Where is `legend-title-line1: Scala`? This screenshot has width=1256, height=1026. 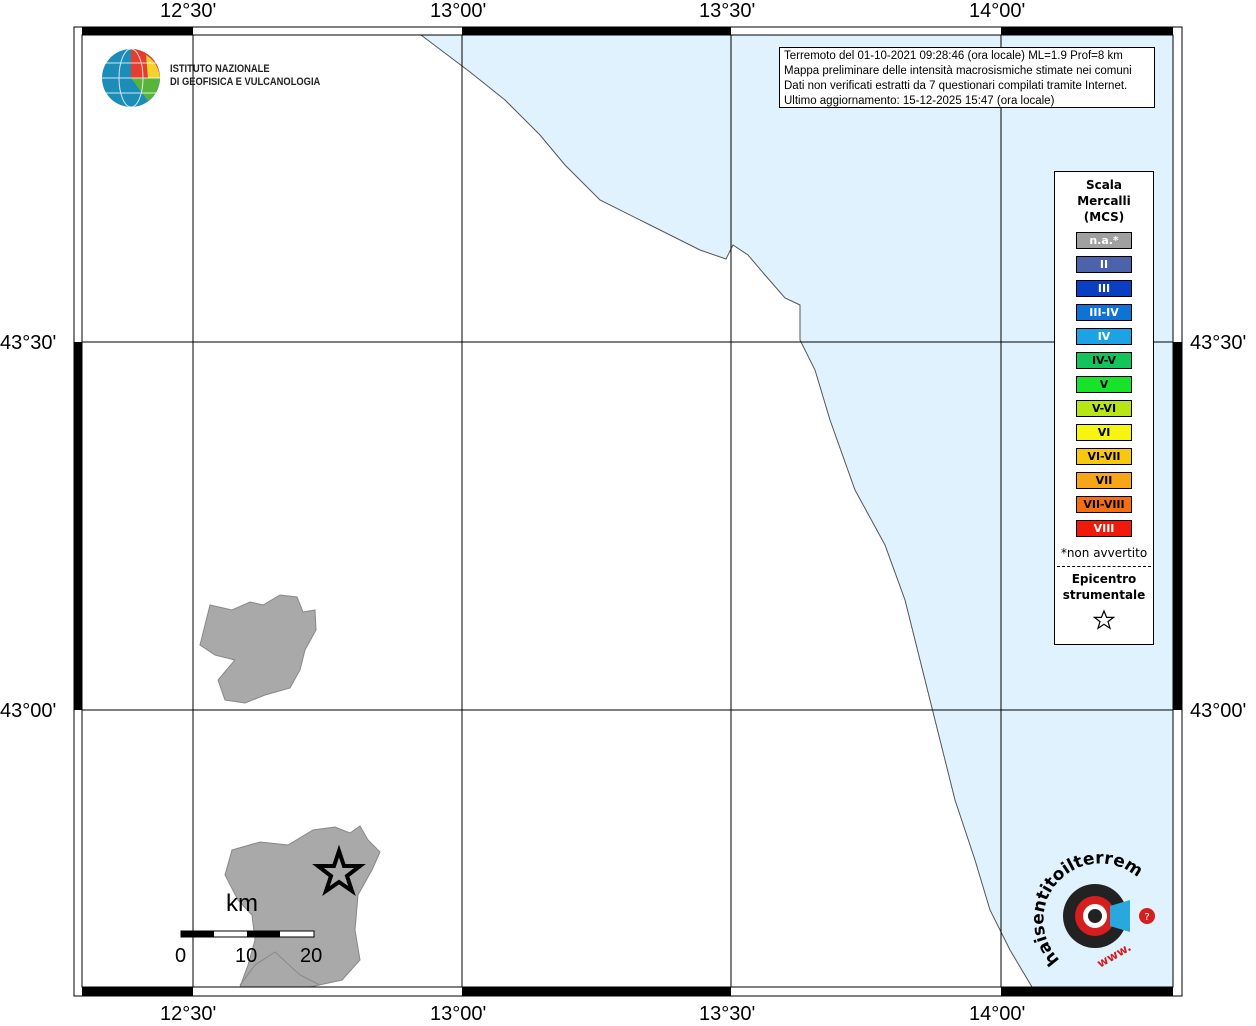
legend-title-line1: Scala is located at coordinates (1104, 185).